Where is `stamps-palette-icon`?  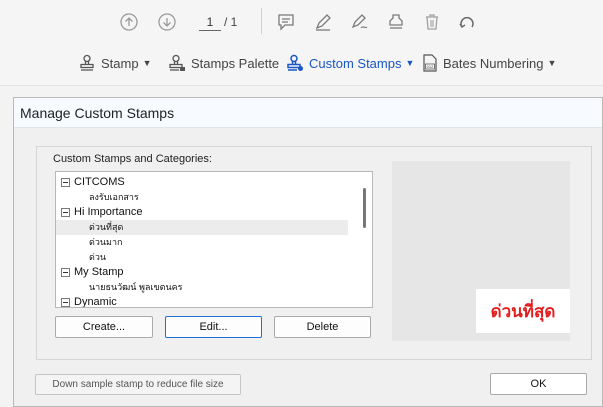 stamps-palette-icon is located at coordinates (177, 62).